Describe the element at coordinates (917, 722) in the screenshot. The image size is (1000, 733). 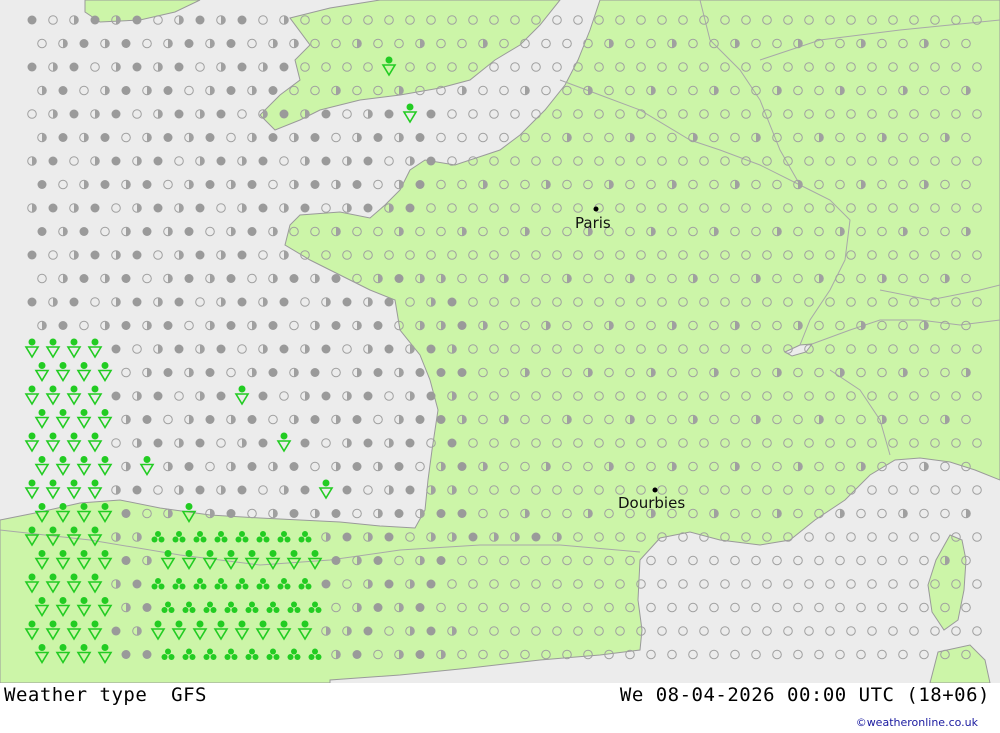
I see `site-credit: ©weatheronline.co.uk` at that location.